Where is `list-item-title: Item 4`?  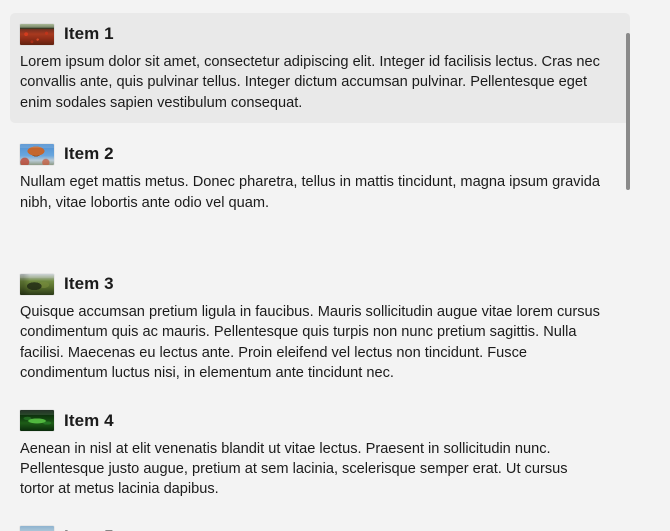 list-item-title: Item 4 is located at coordinates (89, 420).